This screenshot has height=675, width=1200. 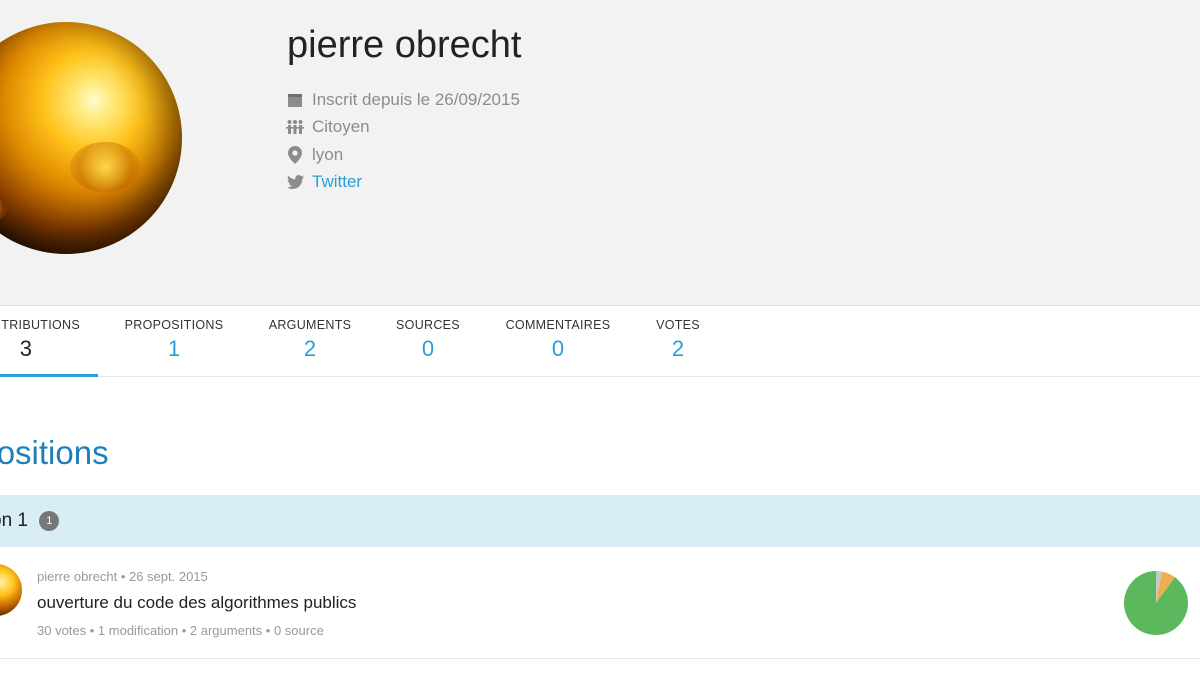 What do you see at coordinates (54, 452) in the screenshot?
I see `section-title: opositions` at bounding box center [54, 452].